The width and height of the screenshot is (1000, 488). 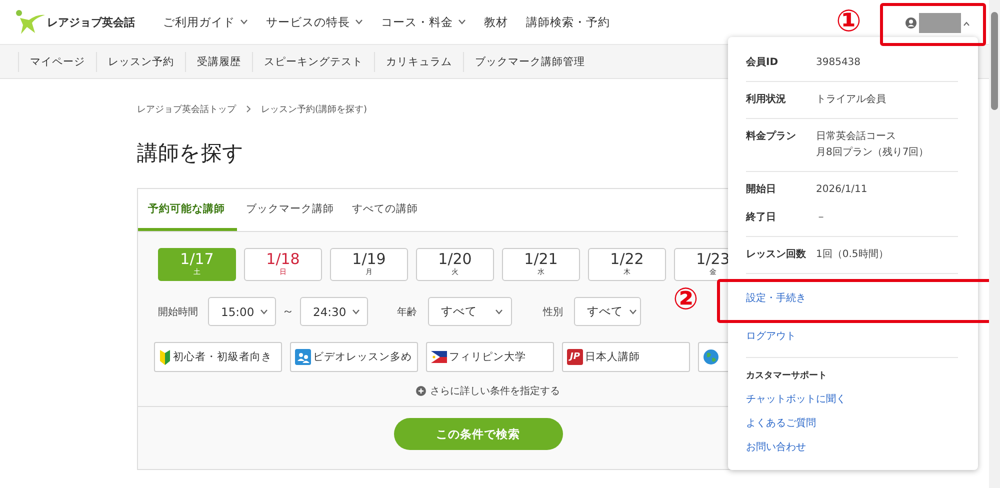 I want to click on redacted-name, so click(x=940, y=23).